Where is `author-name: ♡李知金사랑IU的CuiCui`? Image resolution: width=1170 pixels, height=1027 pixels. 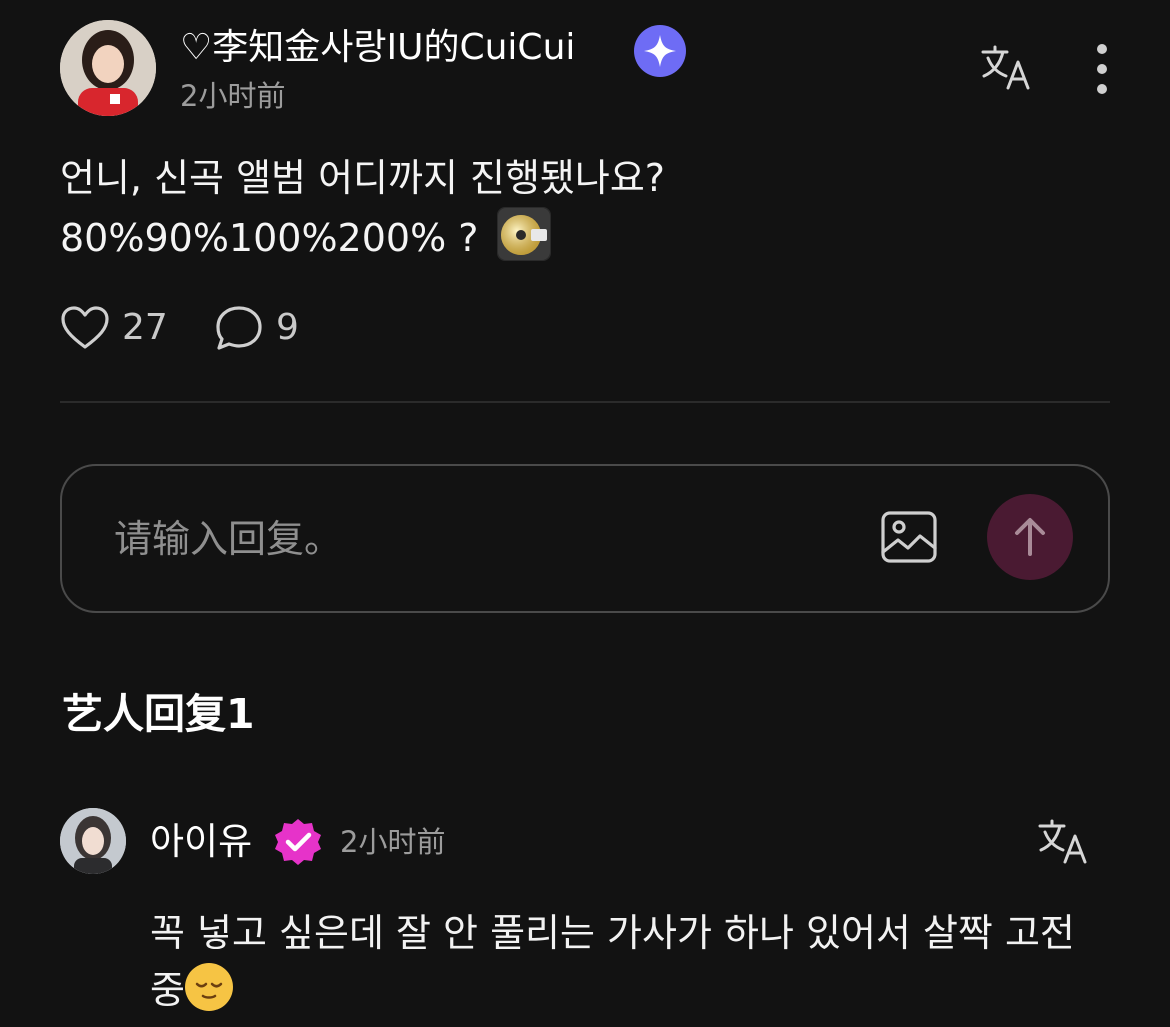 author-name: ♡李知金사랑IU的CuiCui is located at coordinates (377, 48).